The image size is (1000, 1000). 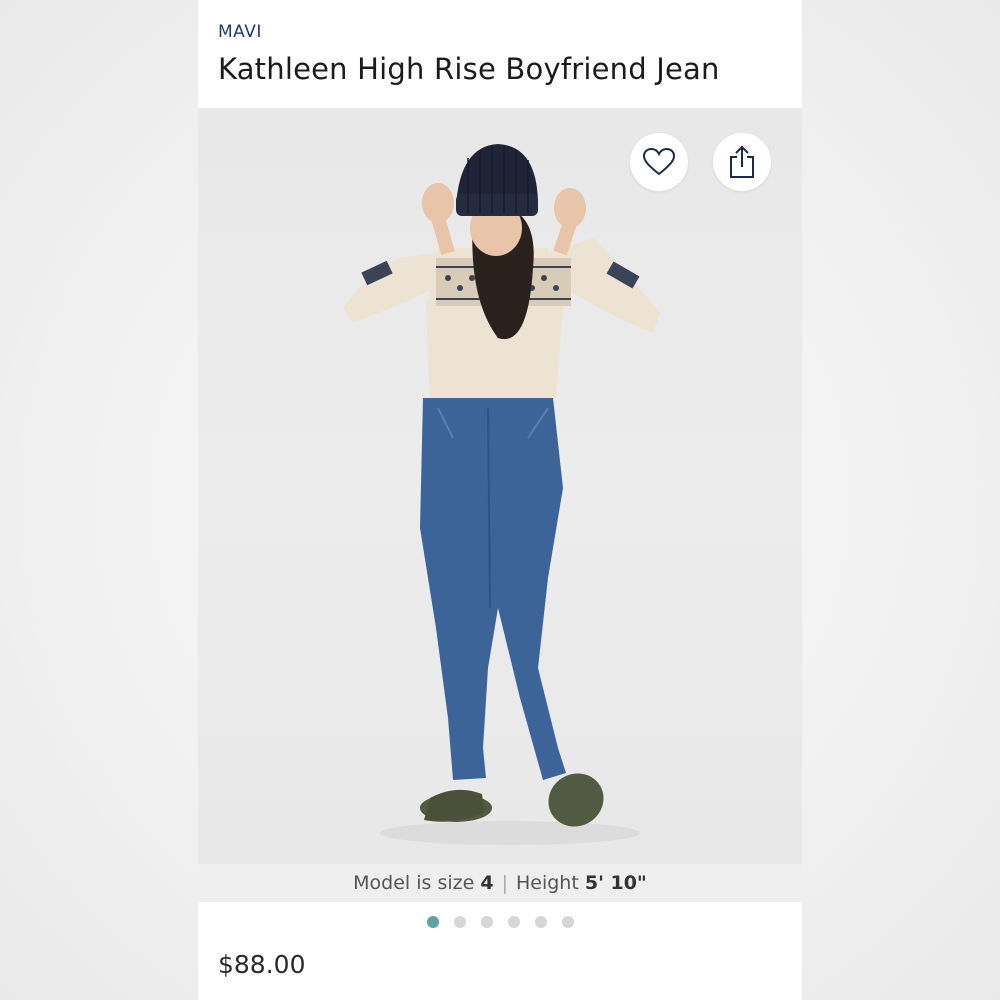 What do you see at coordinates (262, 964) in the screenshot?
I see `product-price: $88.00` at bounding box center [262, 964].